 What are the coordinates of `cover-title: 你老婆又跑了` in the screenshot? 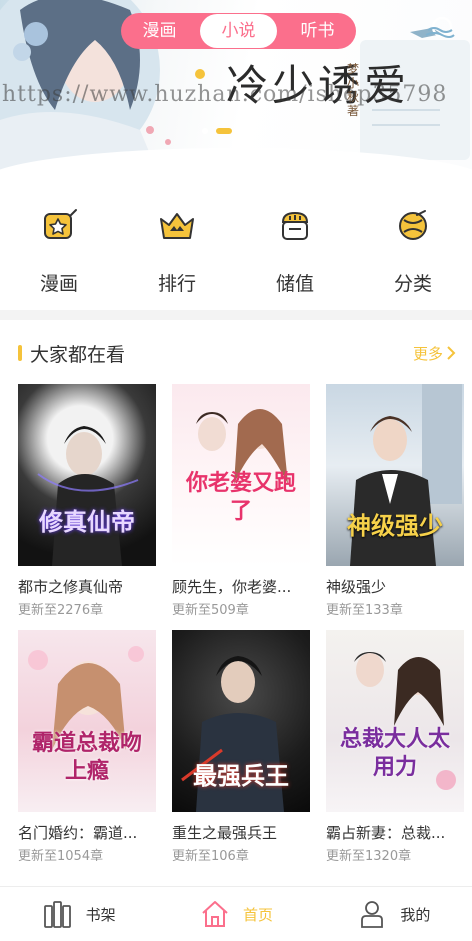 It's located at (240, 497).